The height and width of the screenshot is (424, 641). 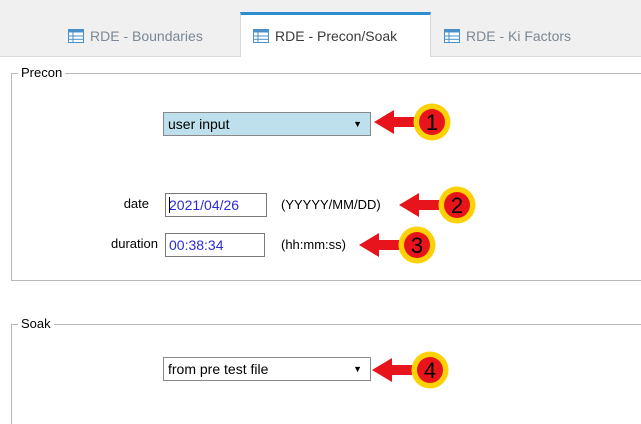 I want to click on date-value: 2021/04/26, so click(x=204, y=205).